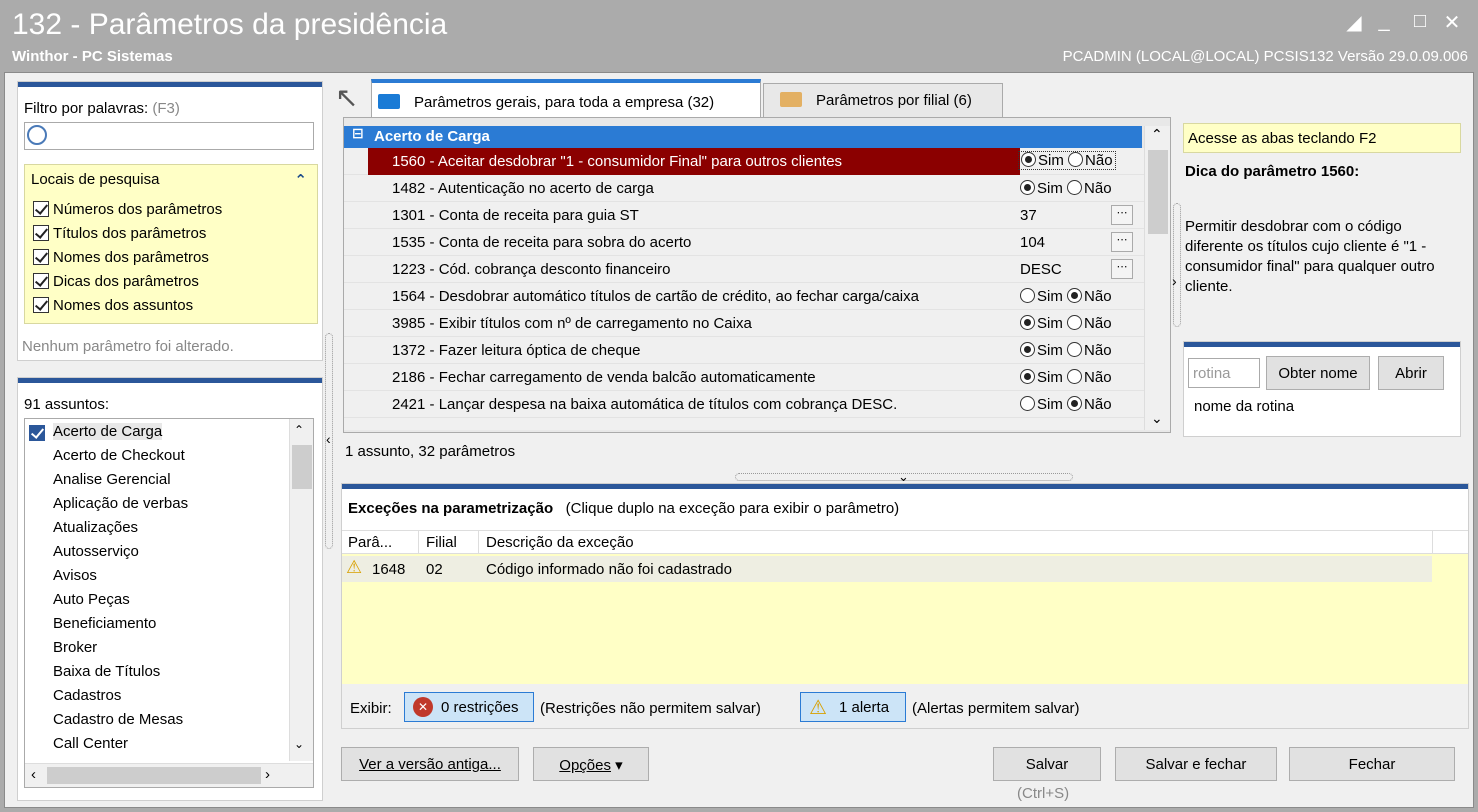 The width and height of the screenshot is (1478, 812). I want to click on restrictions-button: ✕ 0 restrições, so click(469, 707).